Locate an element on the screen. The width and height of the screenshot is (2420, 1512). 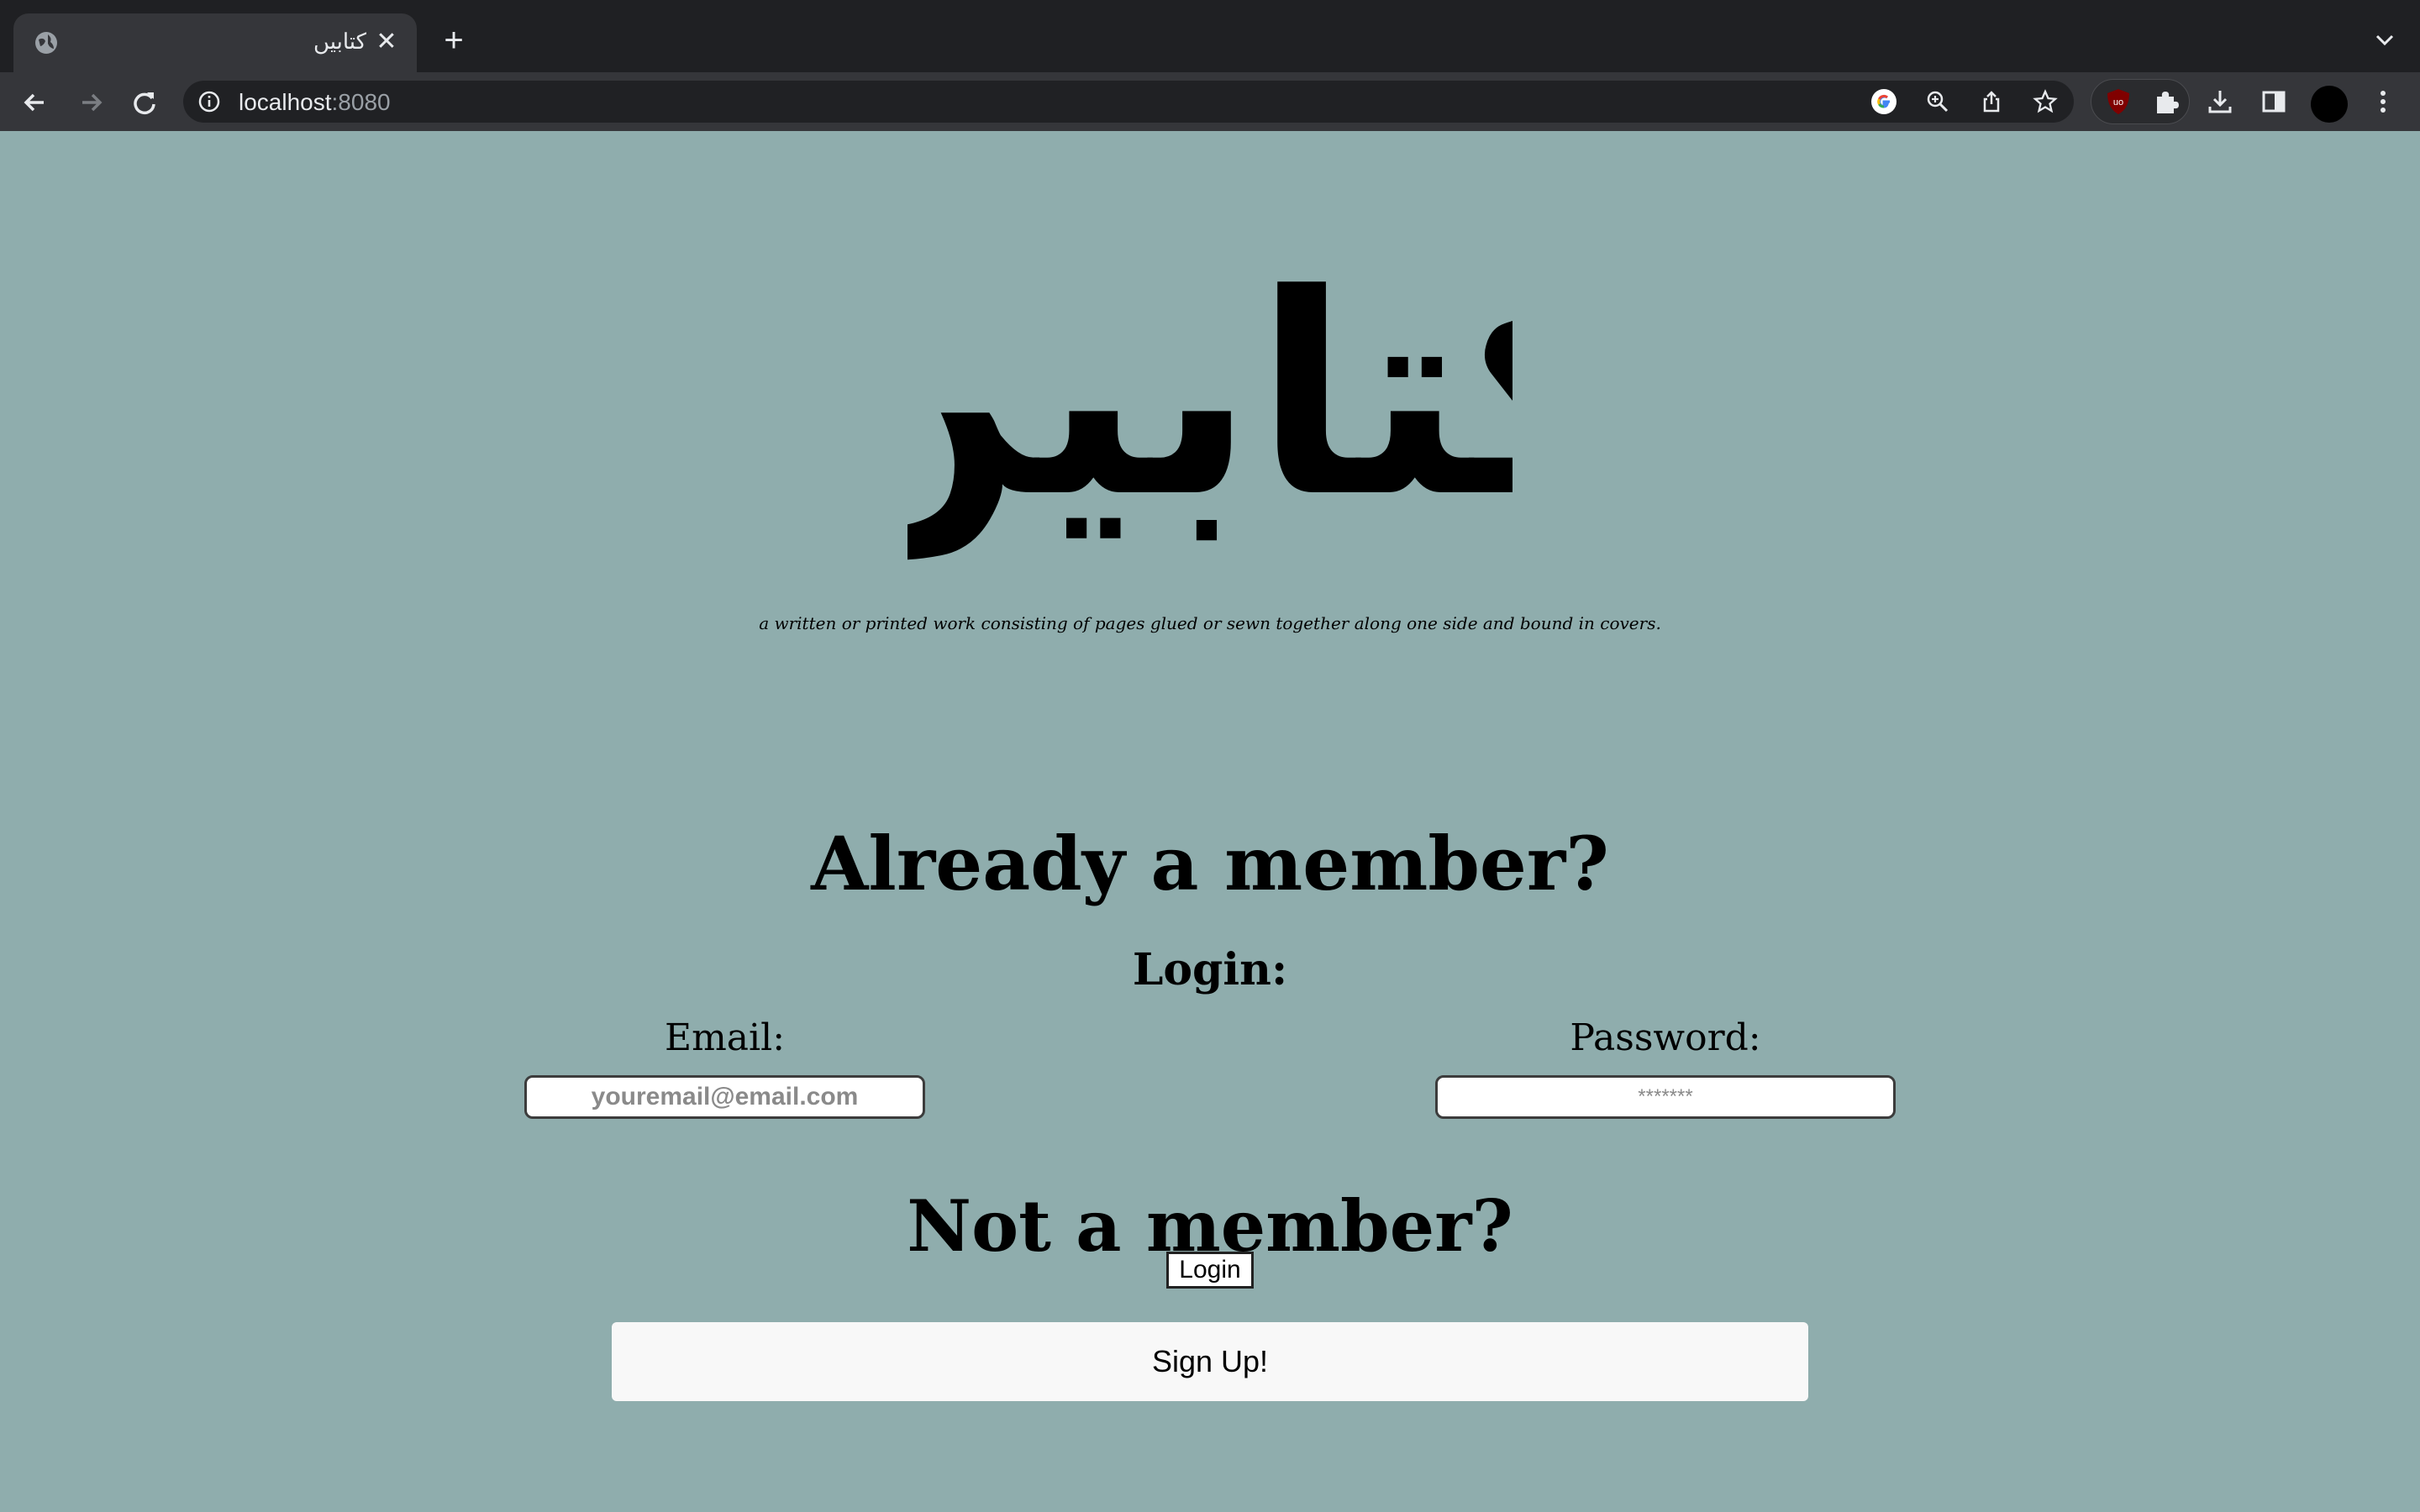
ublock-icon: uo is located at coordinates (2118, 102).